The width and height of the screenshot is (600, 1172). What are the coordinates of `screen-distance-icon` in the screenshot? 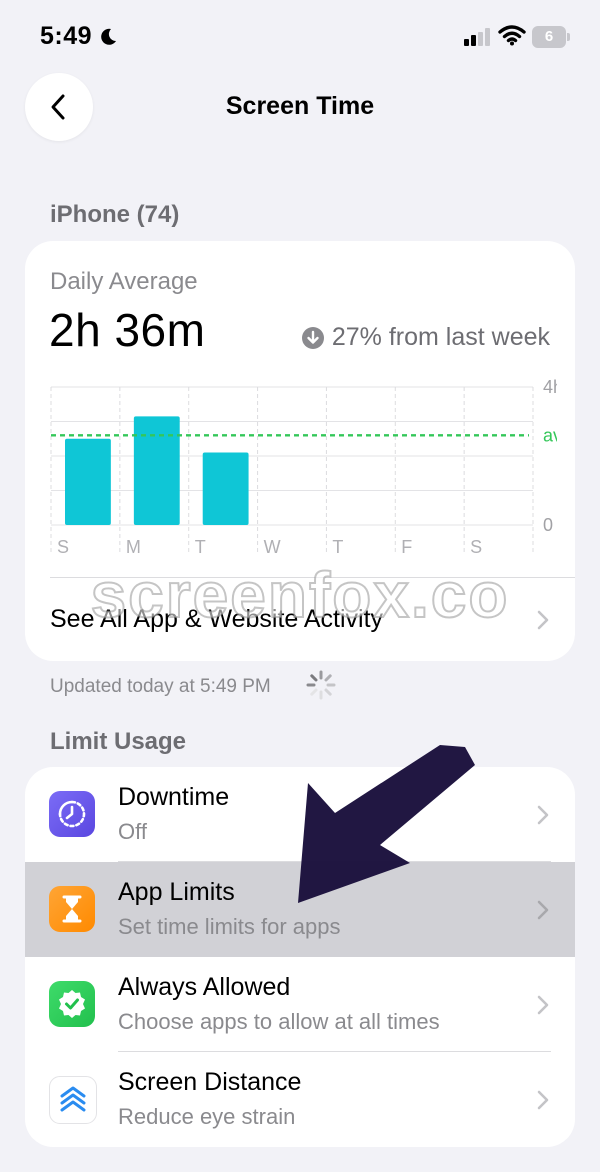 It's located at (73, 1100).